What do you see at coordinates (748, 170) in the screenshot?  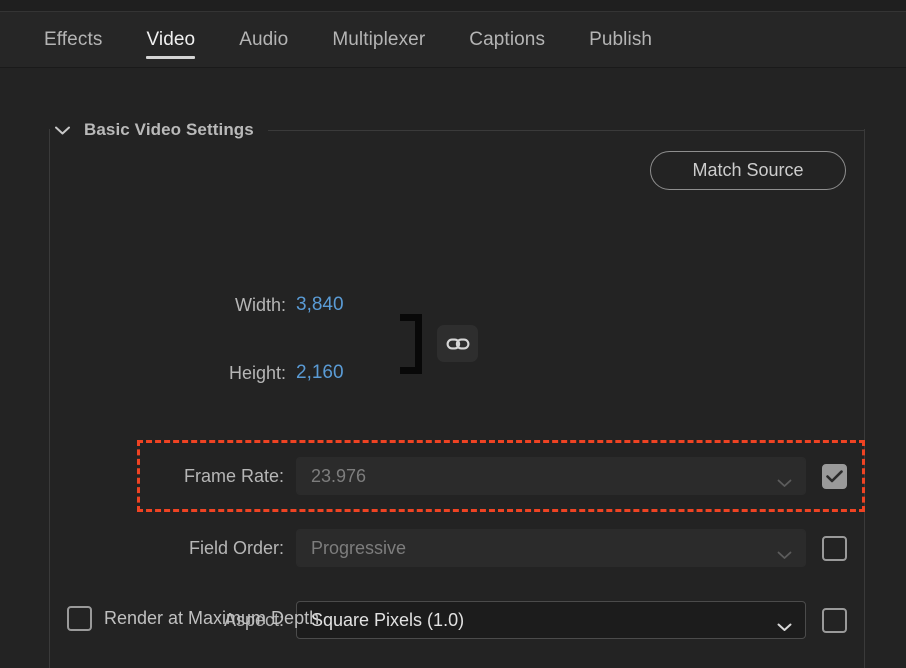 I see `match-source-button: Match Source` at bounding box center [748, 170].